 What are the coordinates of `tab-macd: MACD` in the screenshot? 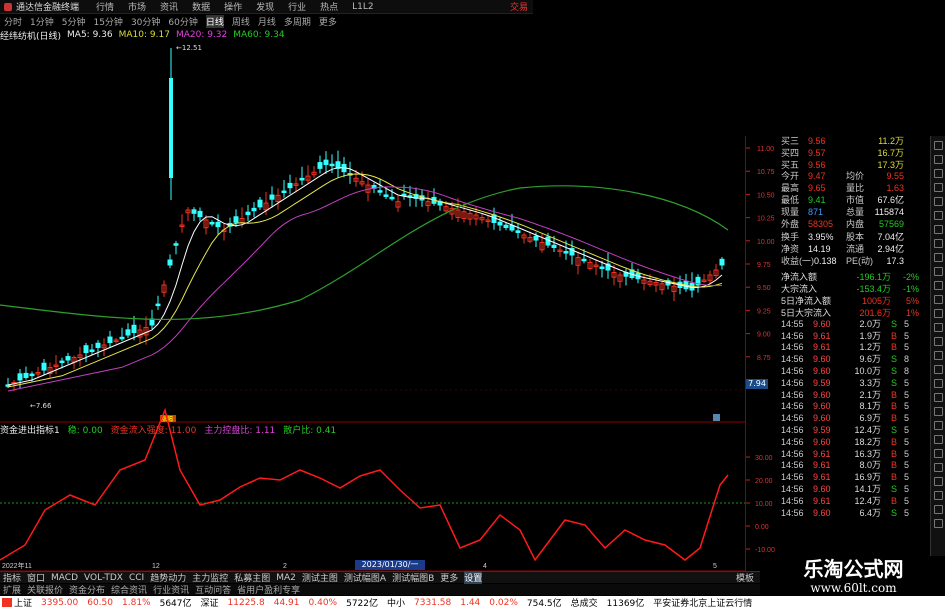 It's located at (64, 578).